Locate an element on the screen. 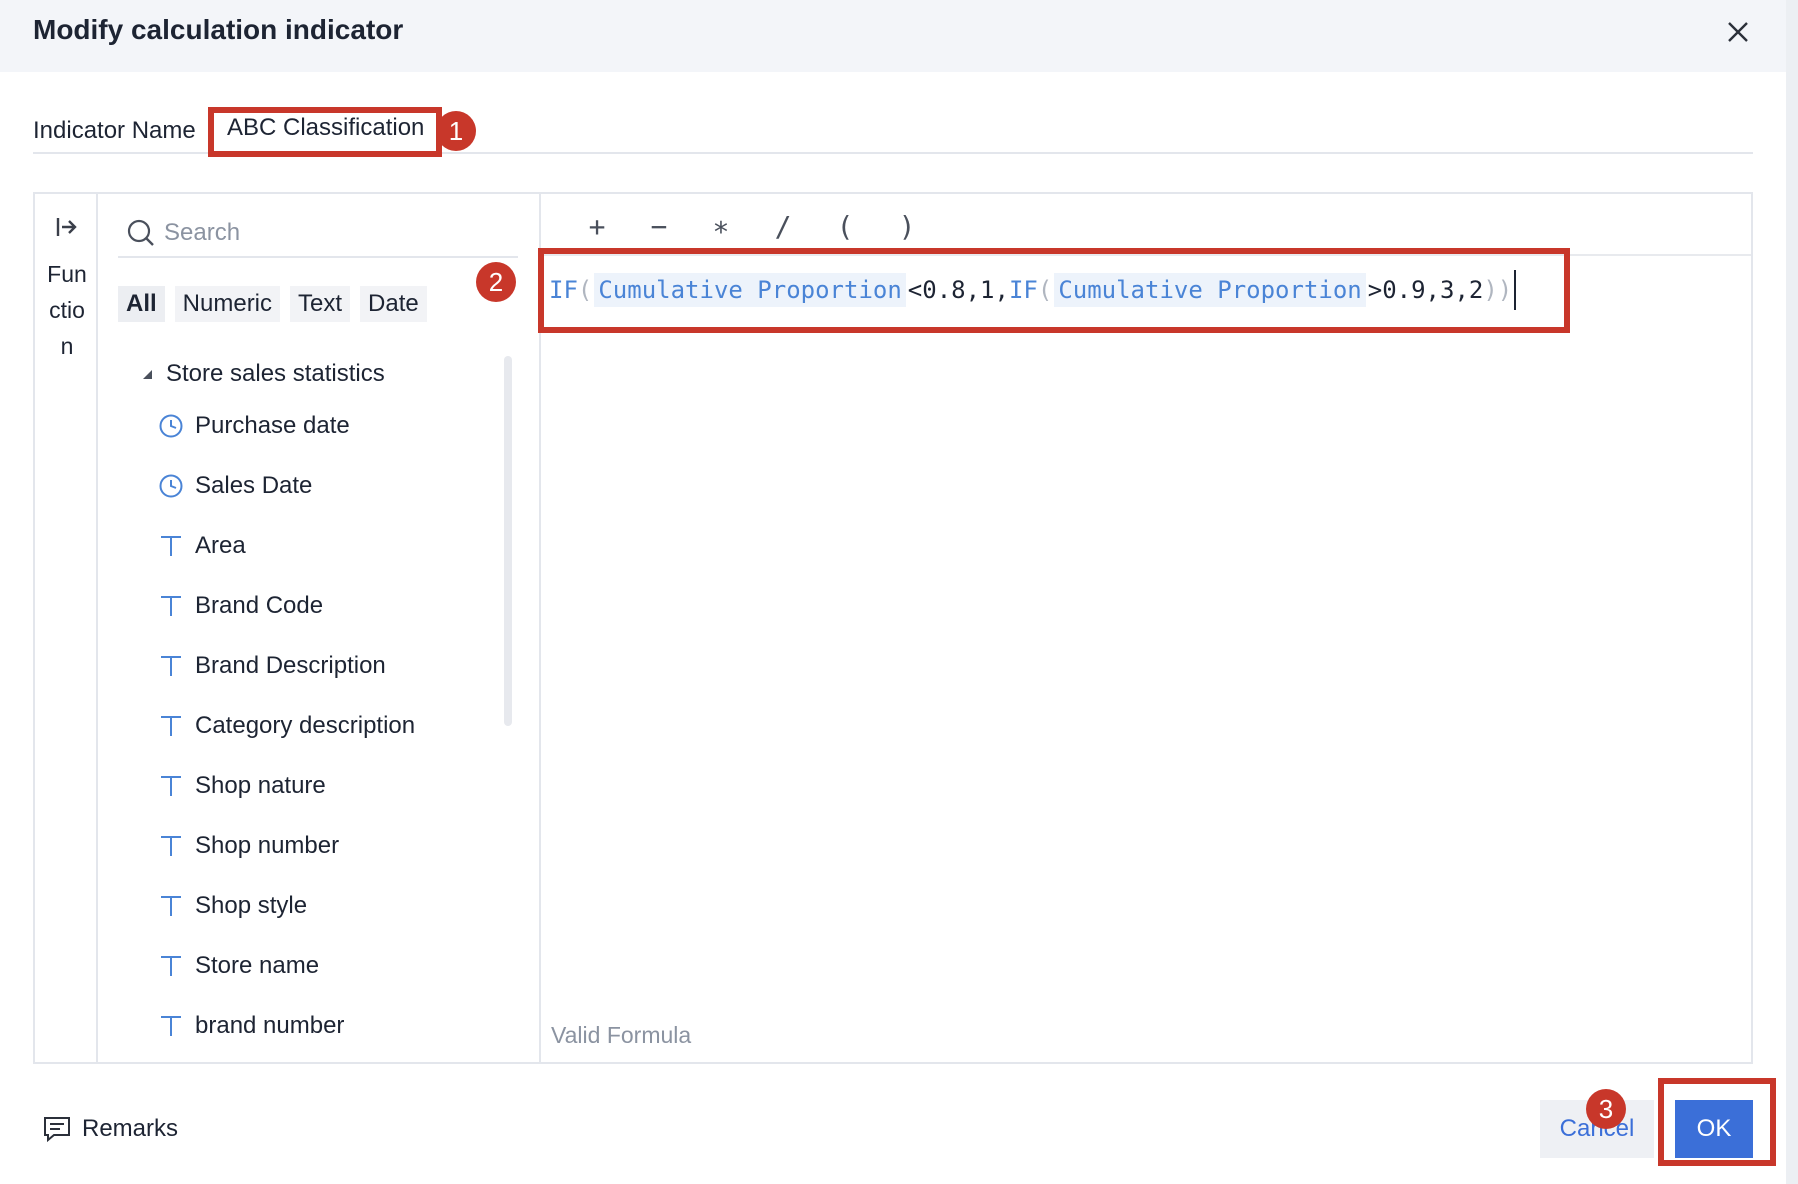 This screenshot has width=1798, height=1184. dialog-title: Modify calculation indicator is located at coordinates (218, 29).